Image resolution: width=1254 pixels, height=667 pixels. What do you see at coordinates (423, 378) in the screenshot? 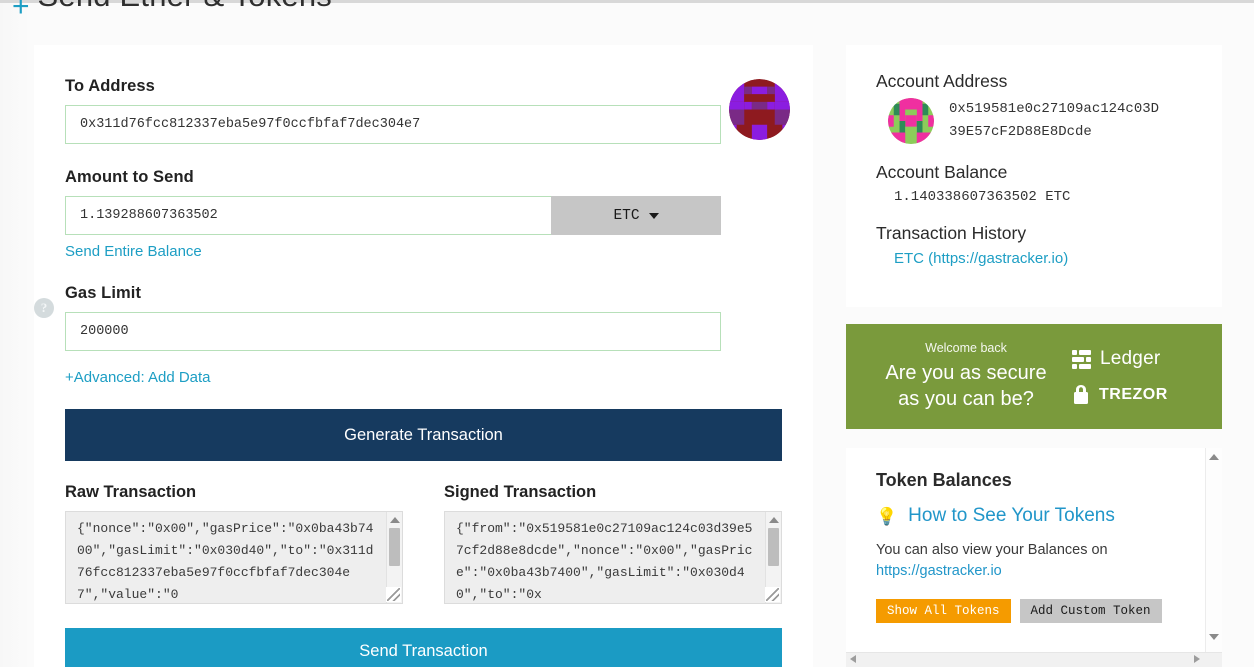
I see `advanced-row: +Advanced: Add Data` at bounding box center [423, 378].